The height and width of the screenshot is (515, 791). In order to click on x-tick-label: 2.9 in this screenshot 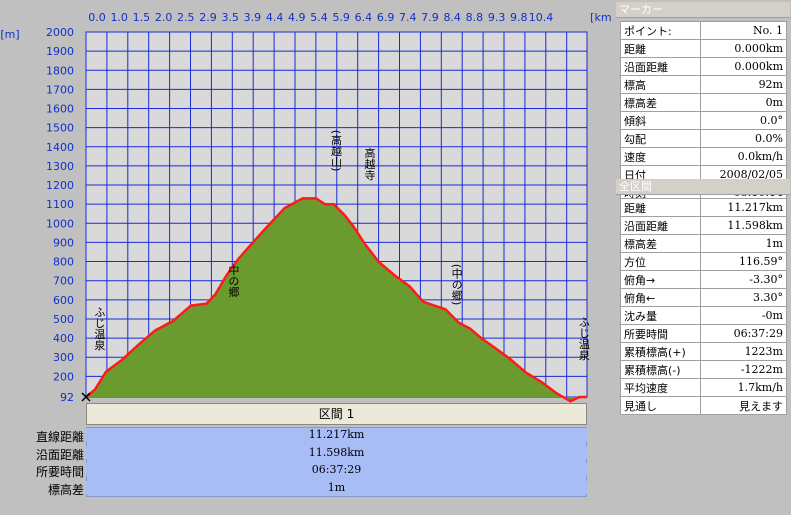, I will do `click(208, 17)`.